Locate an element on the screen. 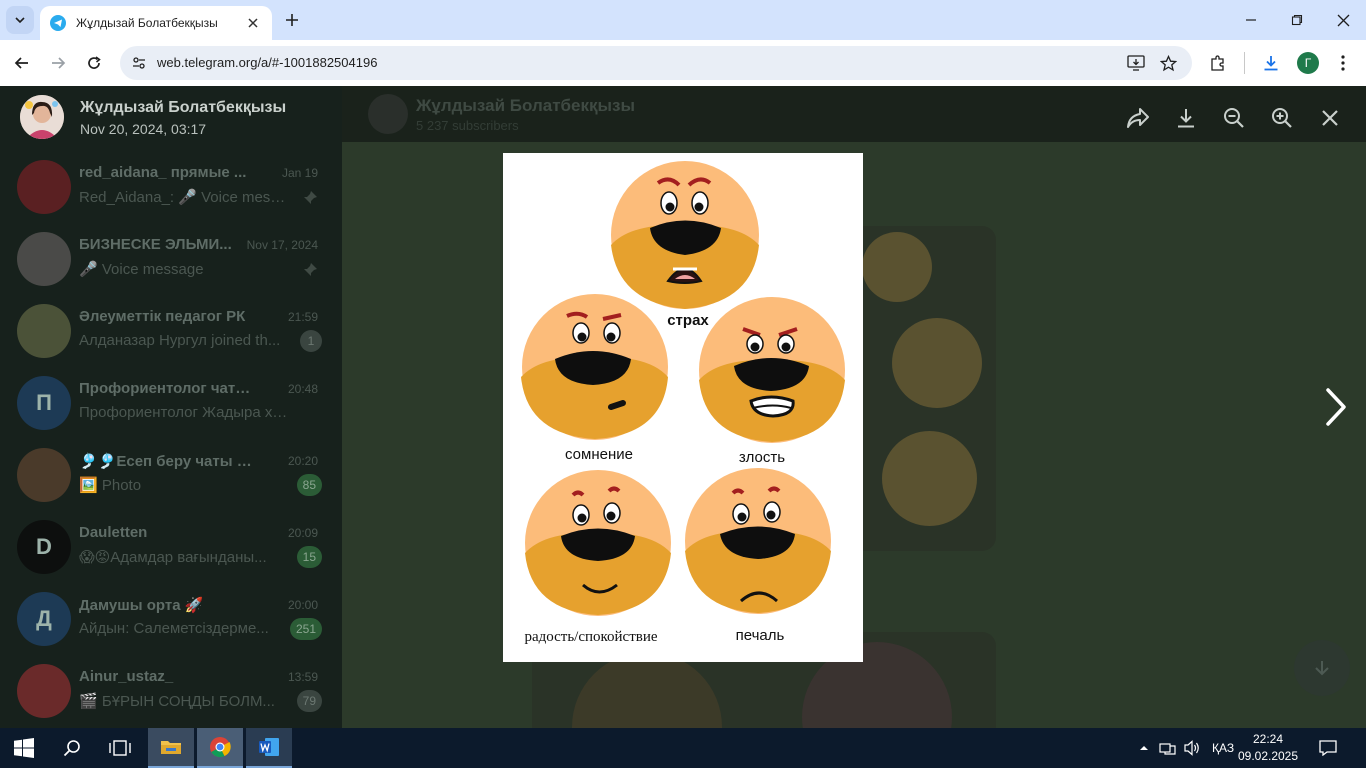 The height and width of the screenshot is (768, 1366). input-language: ҚАЗ is located at coordinates (1223, 748).